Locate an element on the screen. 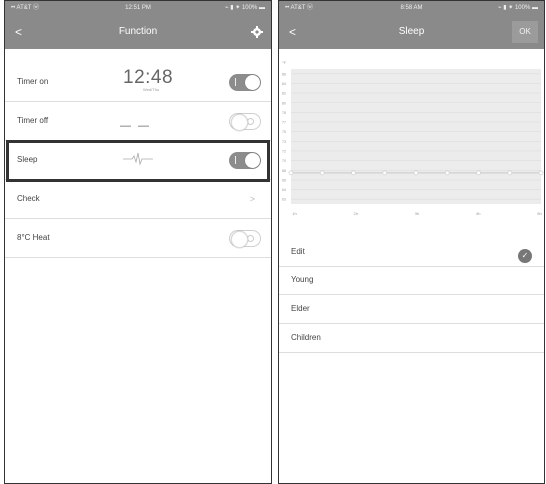 The width and height of the screenshot is (546, 484). option-children-label: Children is located at coordinates (306, 337).